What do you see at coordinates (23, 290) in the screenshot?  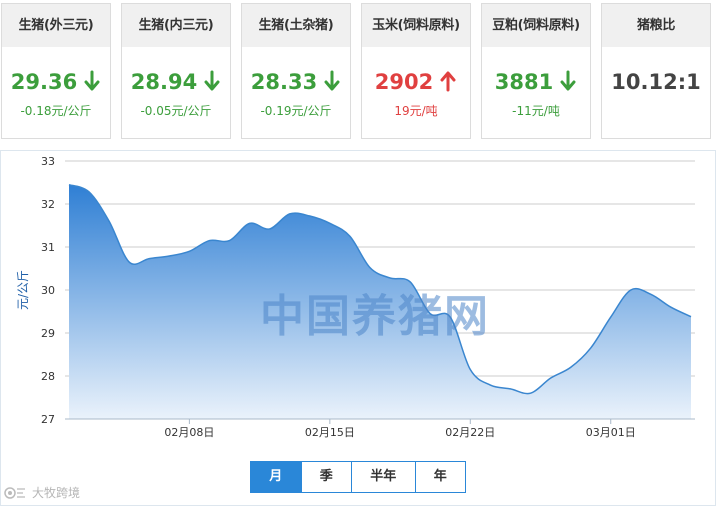 I see `y-axis-label: 元/公斤` at bounding box center [23, 290].